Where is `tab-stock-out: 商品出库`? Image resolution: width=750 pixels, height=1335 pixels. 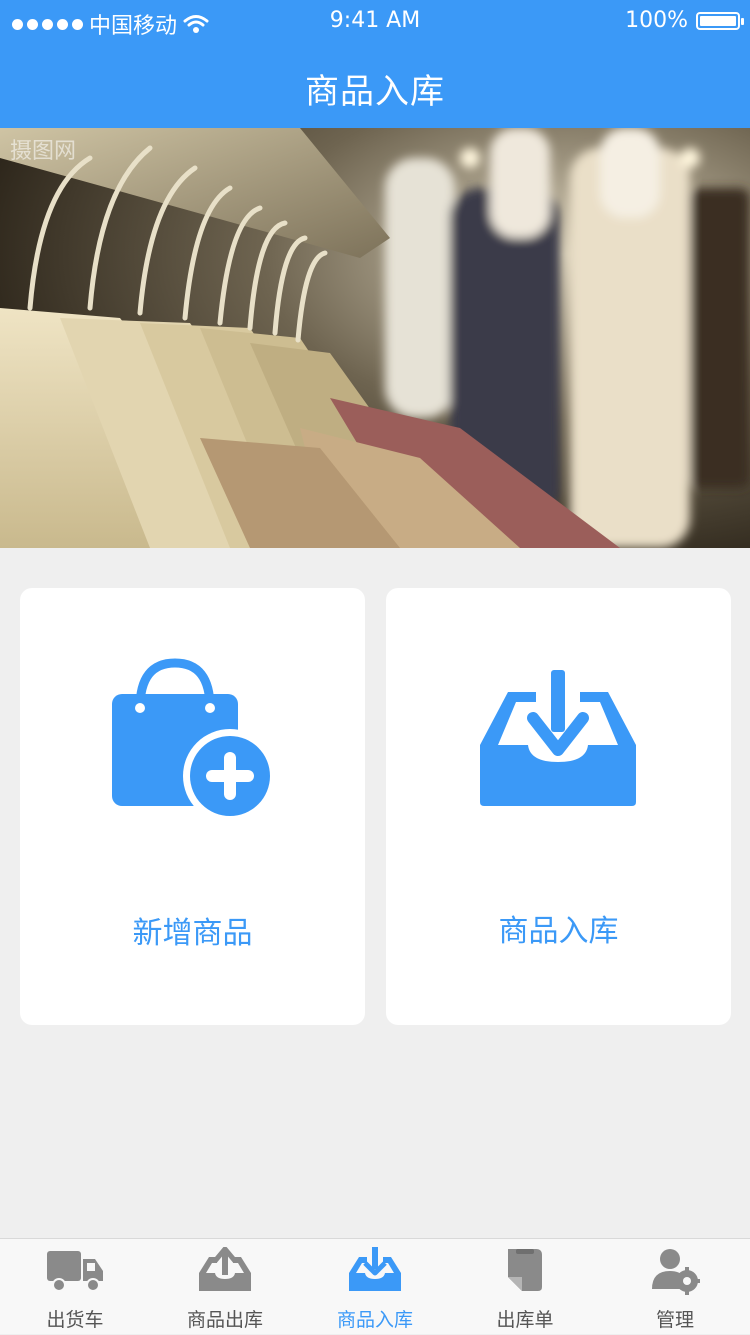 tab-stock-out: 商品出库 is located at coordinates (225, 1287).